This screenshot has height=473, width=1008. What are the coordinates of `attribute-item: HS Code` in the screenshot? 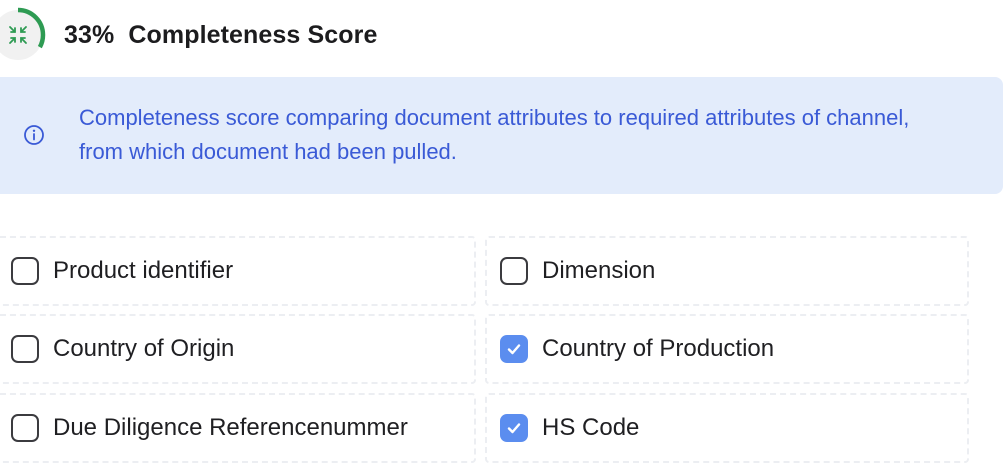 It's located at (727, 428).